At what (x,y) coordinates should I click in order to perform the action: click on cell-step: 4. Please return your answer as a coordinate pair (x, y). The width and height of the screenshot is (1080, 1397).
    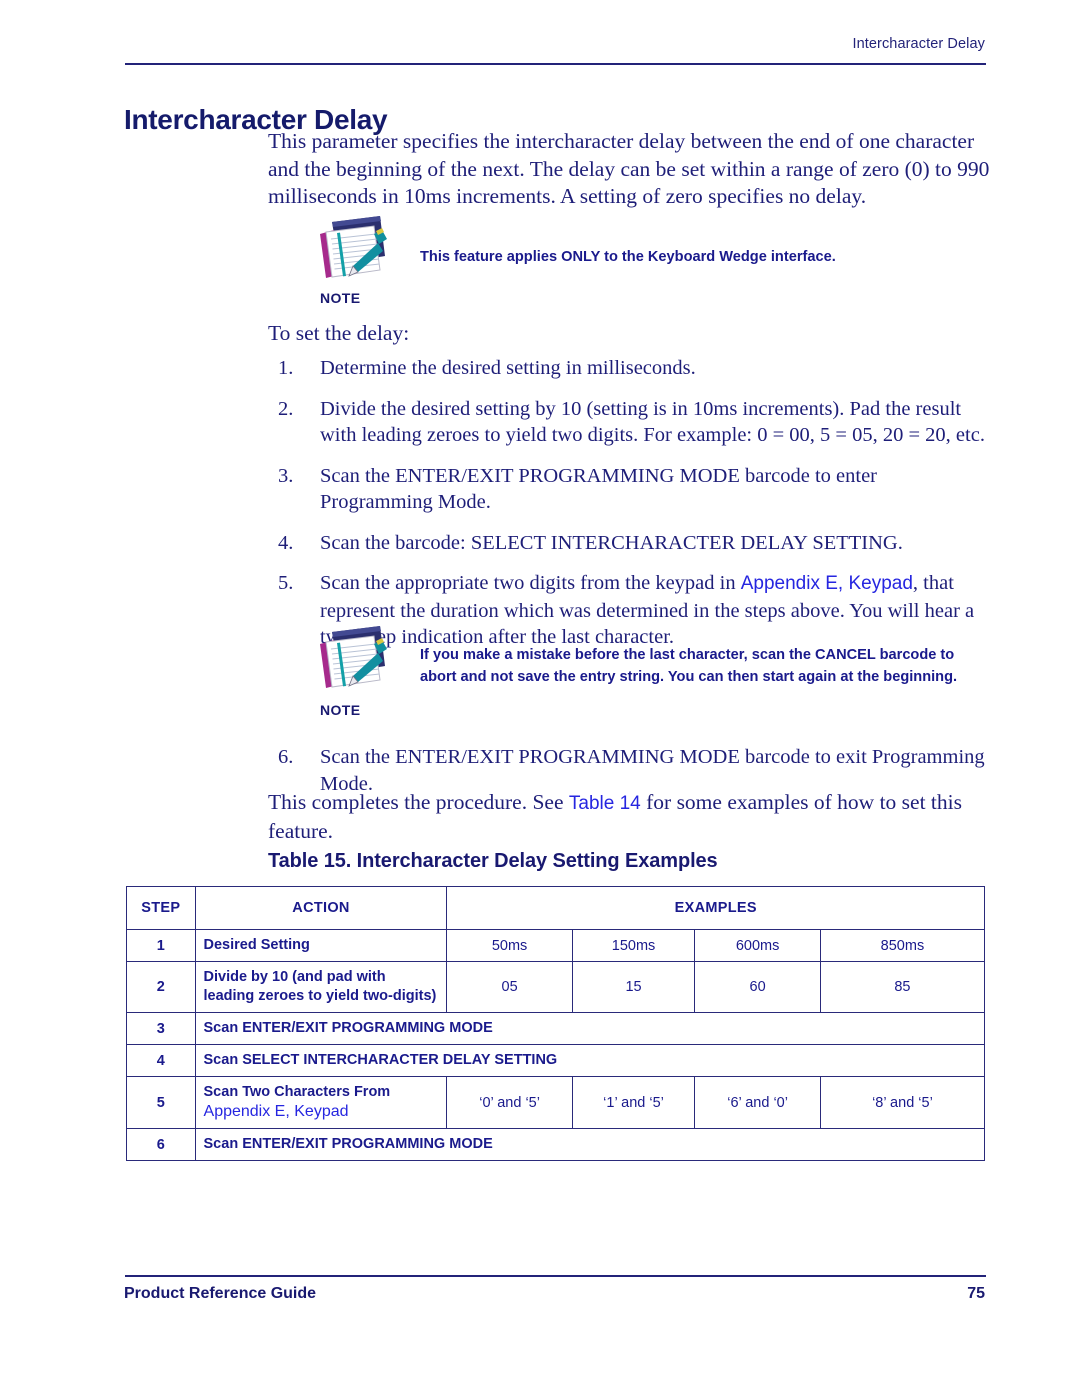
    Looking at the image, I should click on (161, 1060).